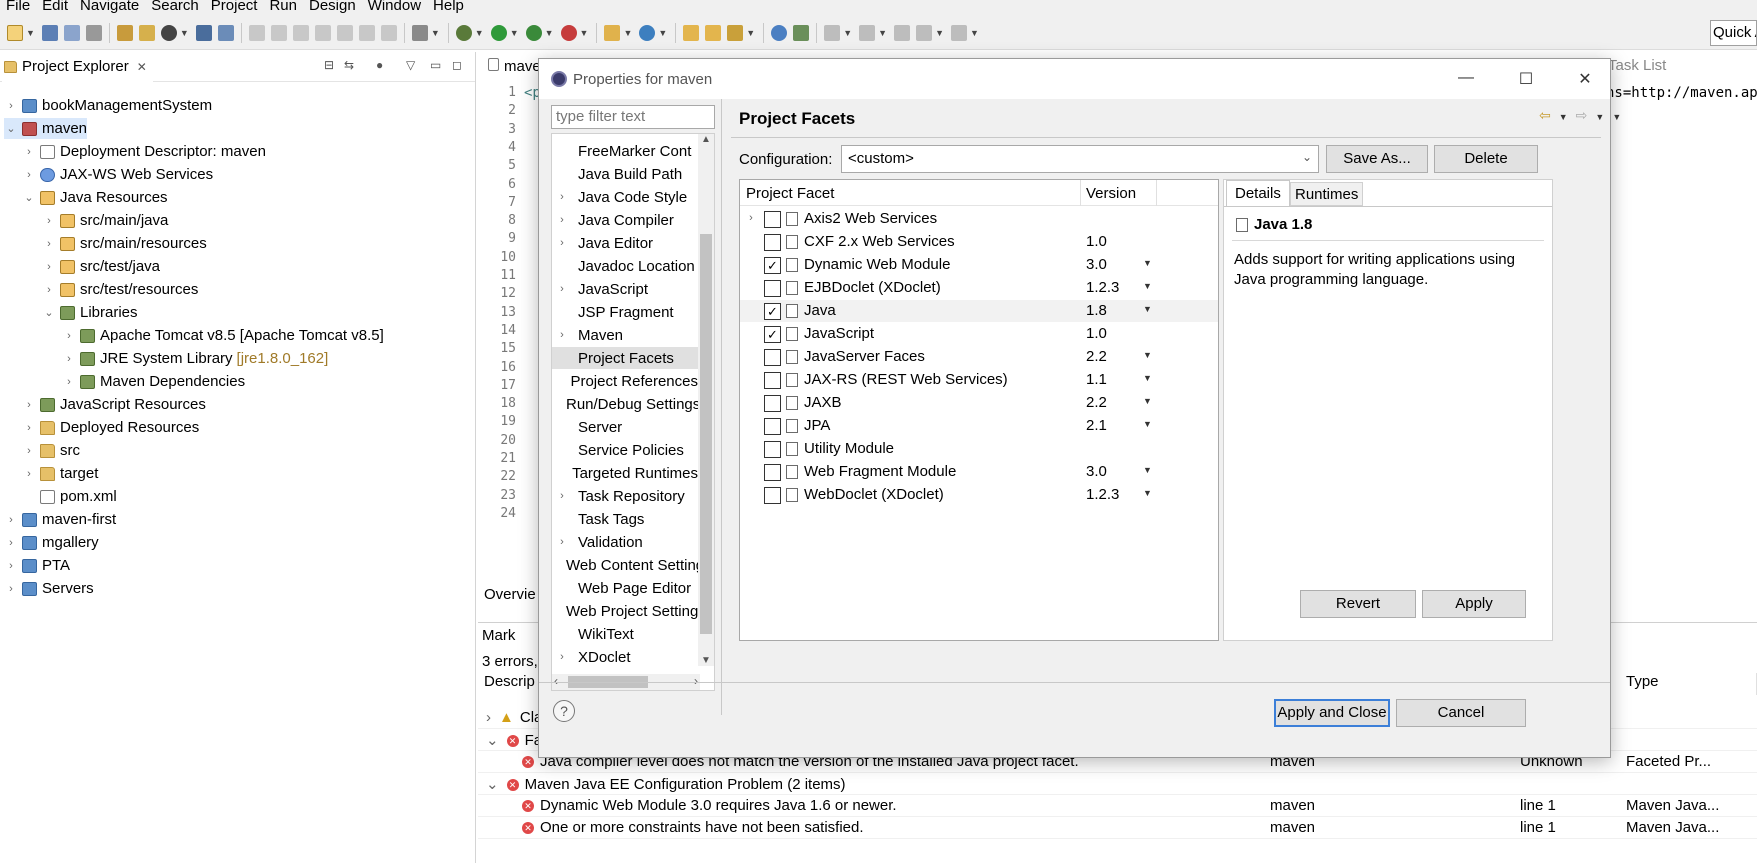 Image resolution: width=1757 pixels, height=863 pixels. What do you see at coordinates (278, 32) in the screenshot?
I see `suspend-icon` at bounding box center [278, 32].